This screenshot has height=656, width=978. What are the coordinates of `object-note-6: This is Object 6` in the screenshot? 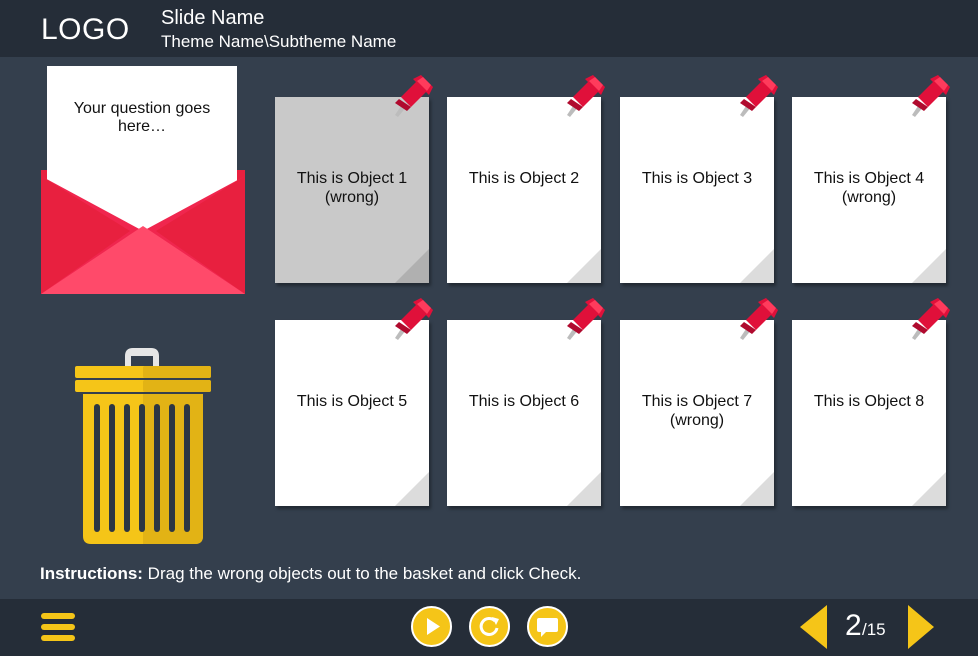 It's located at (526, 402).